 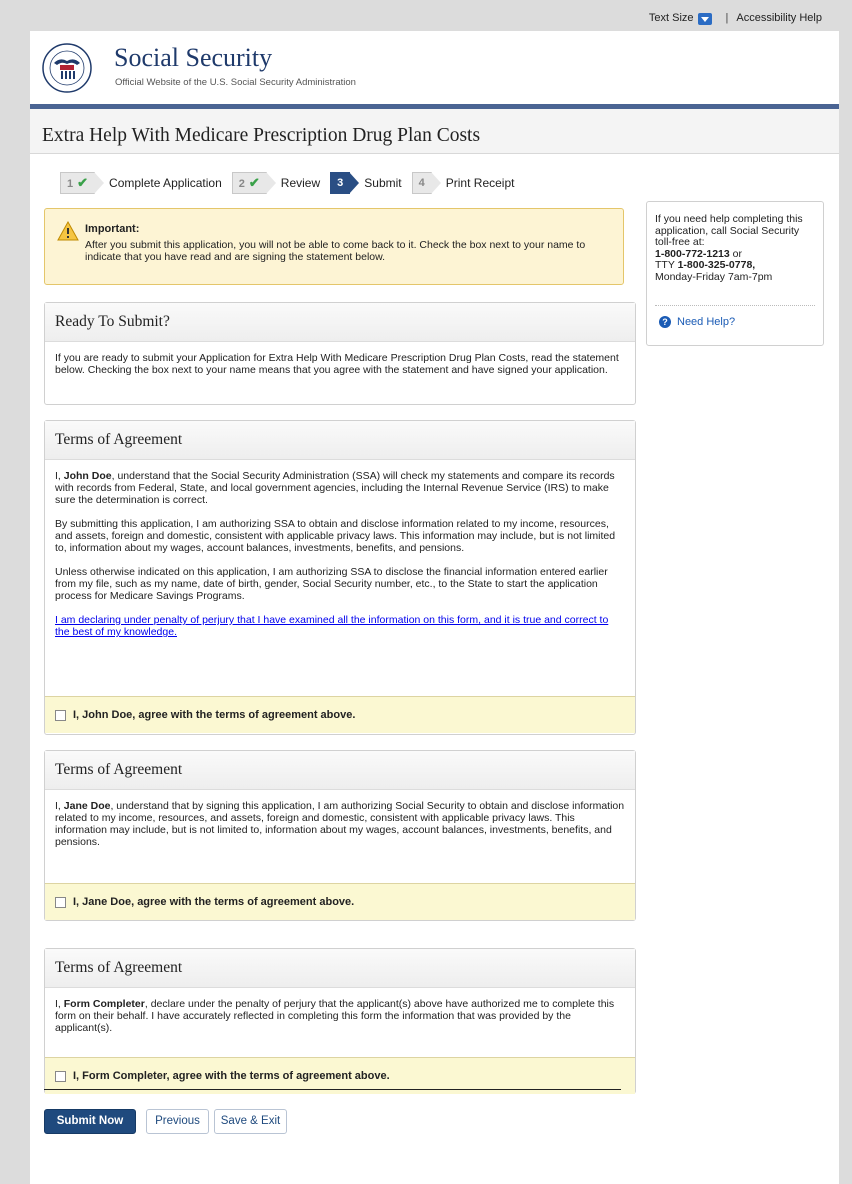 What do you see at coordinates (704, 19) in the screenshot?
I see `chevron-down-icon` at bounding box center [704, 19].